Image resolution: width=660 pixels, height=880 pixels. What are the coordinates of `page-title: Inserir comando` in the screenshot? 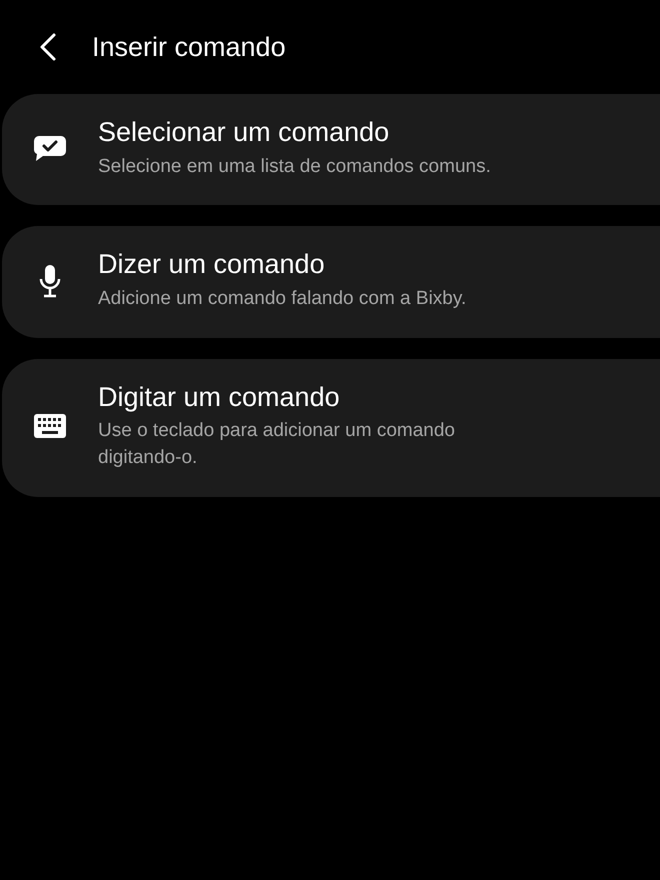 It's located at (189, 47).